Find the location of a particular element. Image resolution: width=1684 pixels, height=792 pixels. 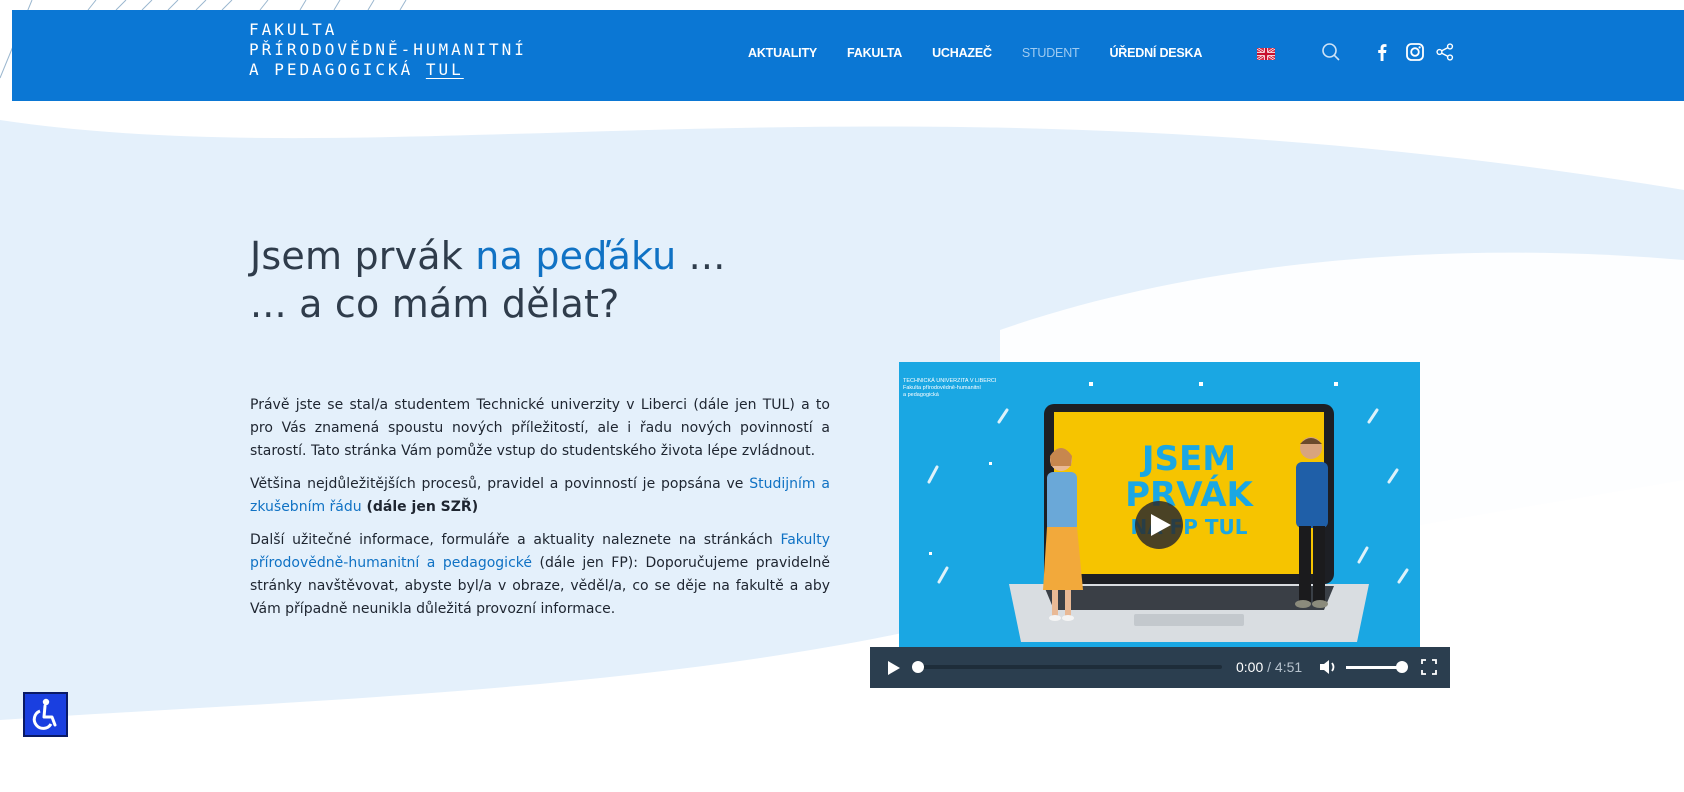

video-play-overlay-icon is located at coordinates (1159, 525).